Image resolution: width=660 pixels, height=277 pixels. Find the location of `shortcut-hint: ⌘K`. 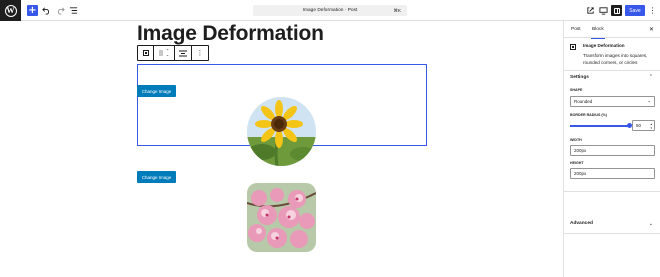

shortcut-hint: ⌘K is located at coordinates (397, 10).